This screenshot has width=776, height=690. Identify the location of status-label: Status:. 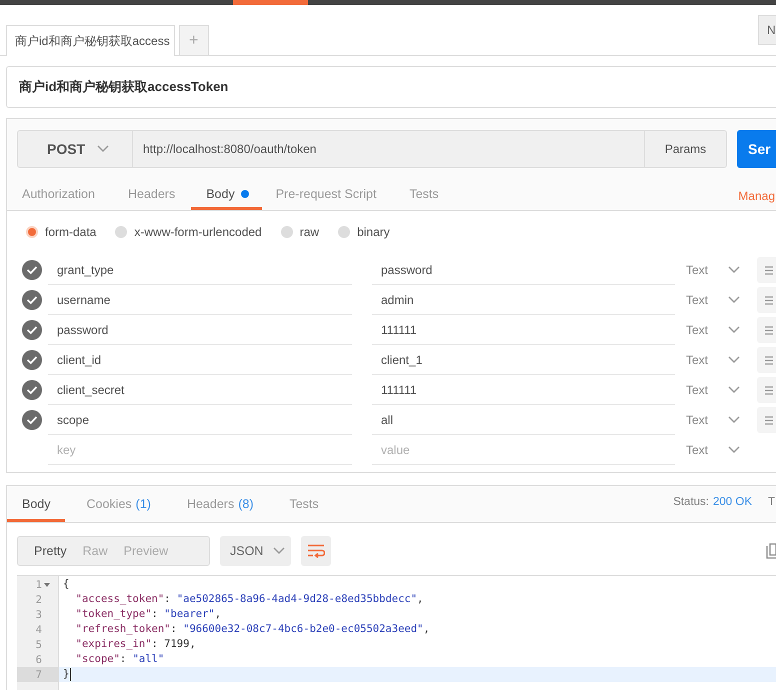
(691, 502).